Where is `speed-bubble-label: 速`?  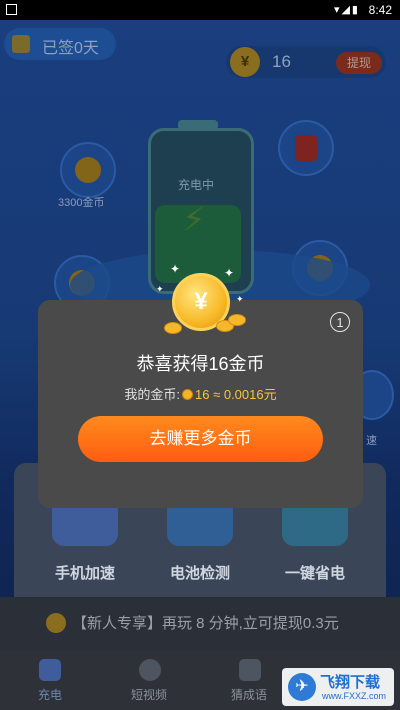
speed-bubble-label: 速 is located at coordinates (371, 441).